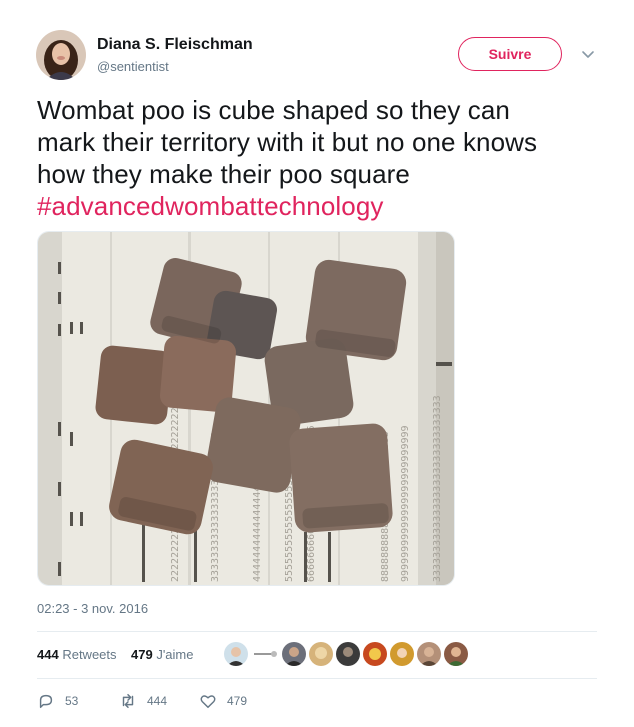  What do you see at coordinates (208, 702) in the screenshot?
I see `heart-icon` at bounding box center [208, 702].